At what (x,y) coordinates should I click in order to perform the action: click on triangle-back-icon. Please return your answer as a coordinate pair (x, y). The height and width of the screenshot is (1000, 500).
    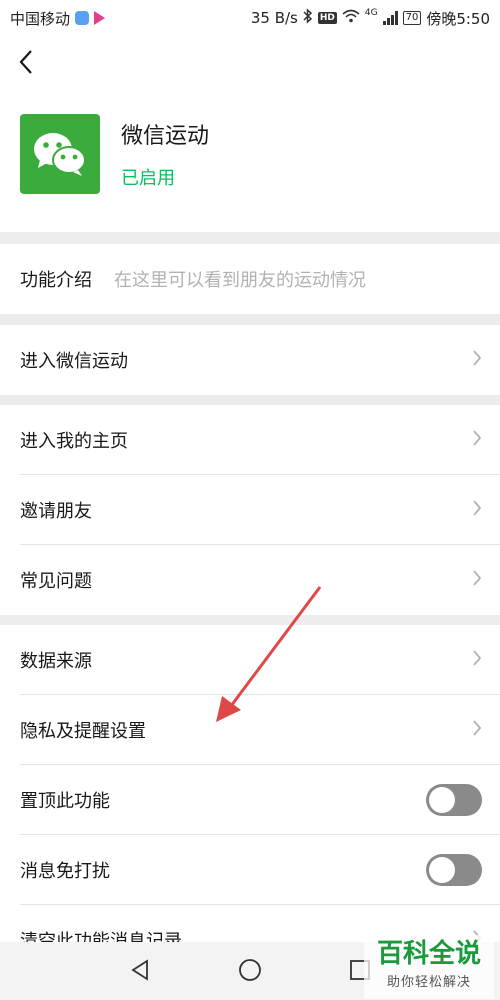
    Looking at the image, I should click on (140, 972).